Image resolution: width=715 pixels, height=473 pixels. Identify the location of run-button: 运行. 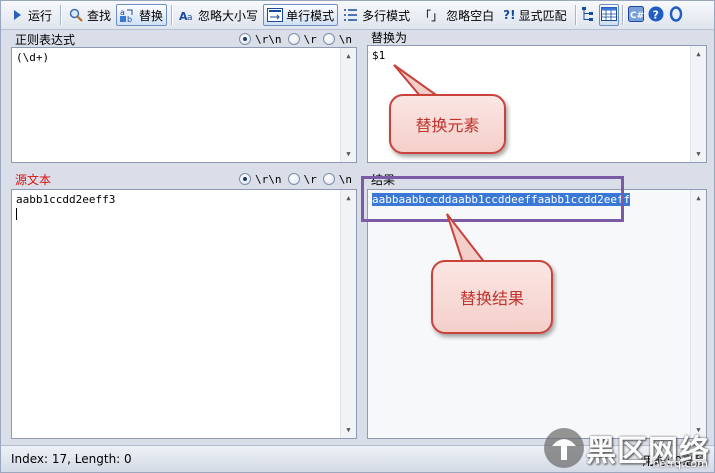
(30, 15).